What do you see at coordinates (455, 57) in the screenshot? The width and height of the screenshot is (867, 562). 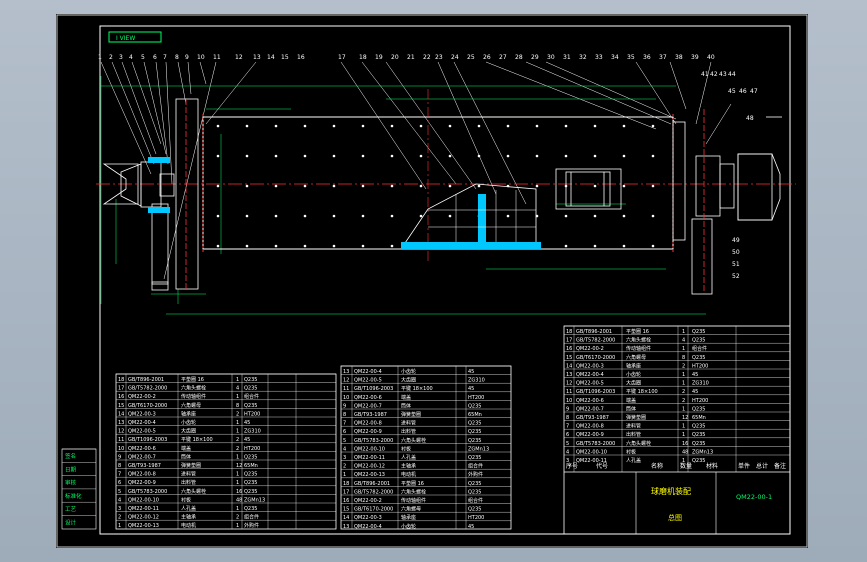 I see `part-number-label: 24` at bounding box center [455, 57].